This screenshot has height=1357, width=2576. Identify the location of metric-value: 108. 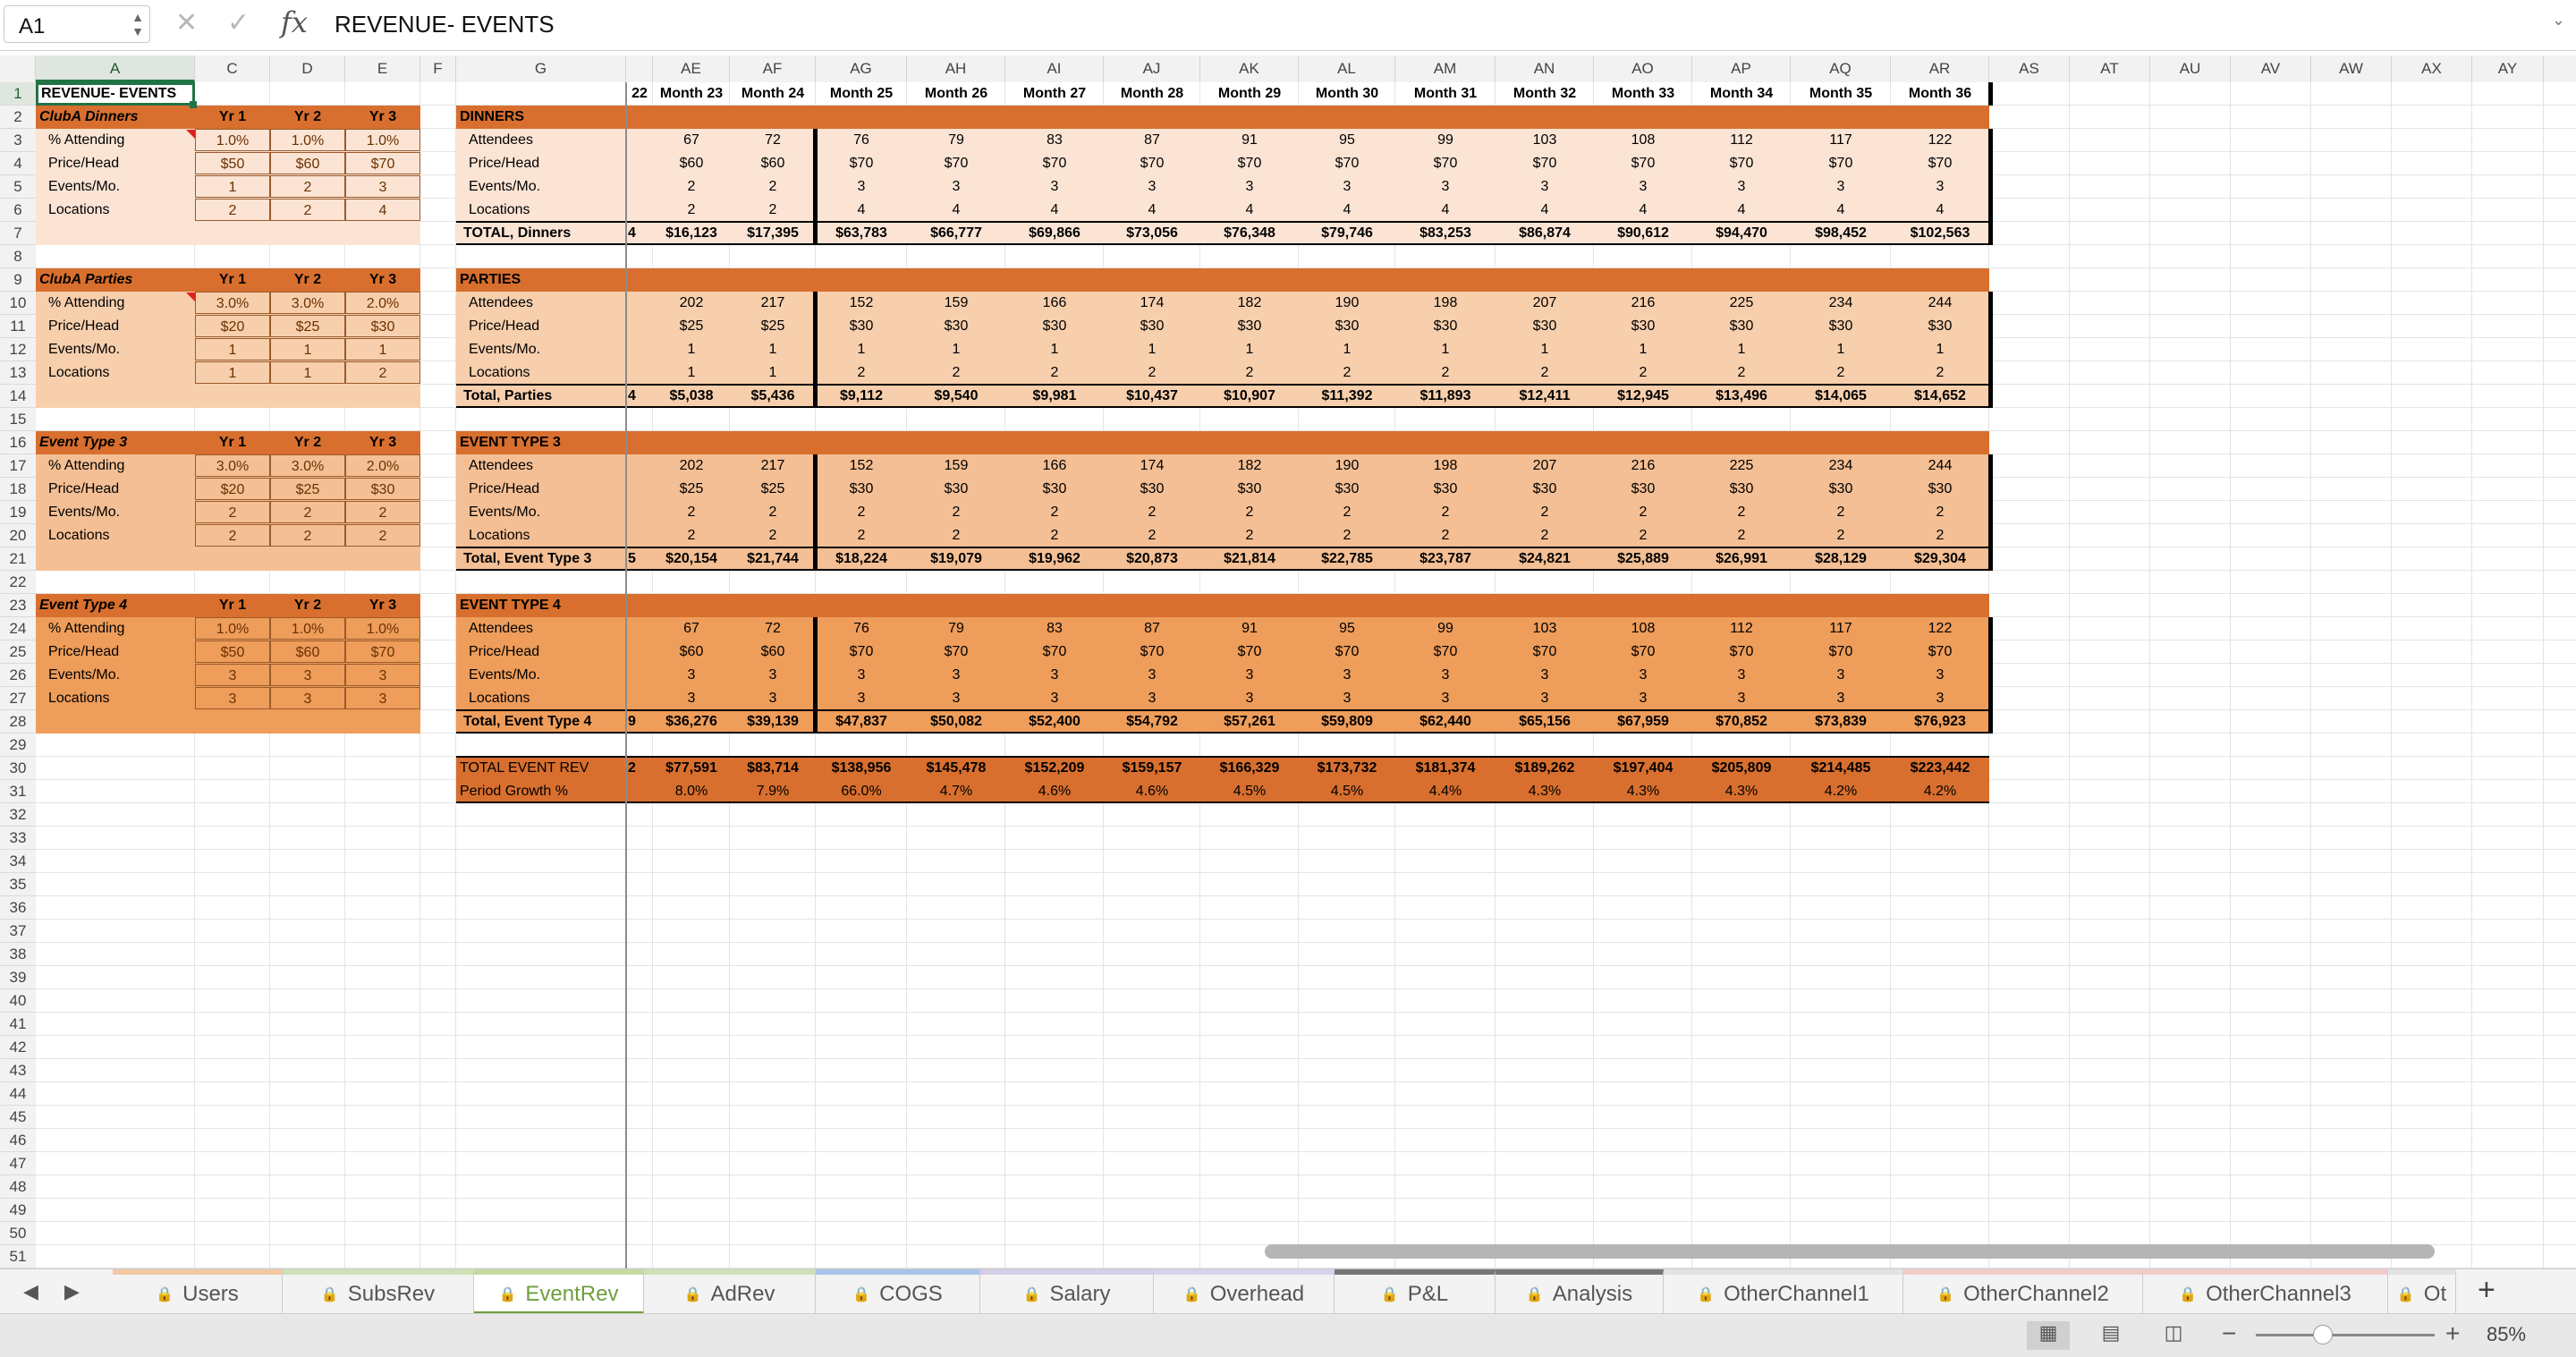
(1643, 141).